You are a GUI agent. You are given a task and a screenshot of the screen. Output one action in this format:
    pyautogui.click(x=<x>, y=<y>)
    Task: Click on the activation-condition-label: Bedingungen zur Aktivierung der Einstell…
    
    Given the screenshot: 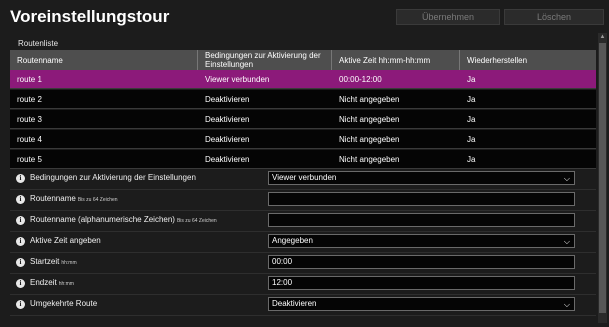 What is the action you would take?
    pyautogui.click(x=113, y=177)
    